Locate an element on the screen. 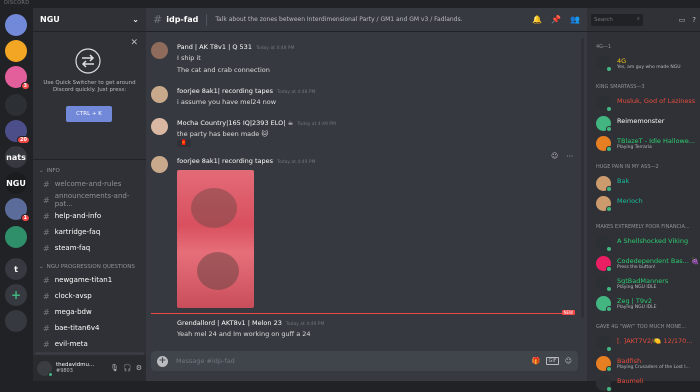  channel-help-and-info: # help-and-info is located at coordinates (89, 216).